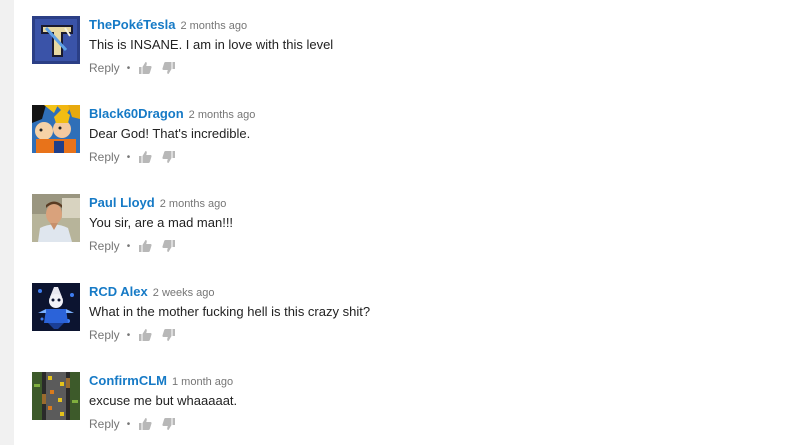  I want to click on tesla-logo-icon, so click(56, 40).